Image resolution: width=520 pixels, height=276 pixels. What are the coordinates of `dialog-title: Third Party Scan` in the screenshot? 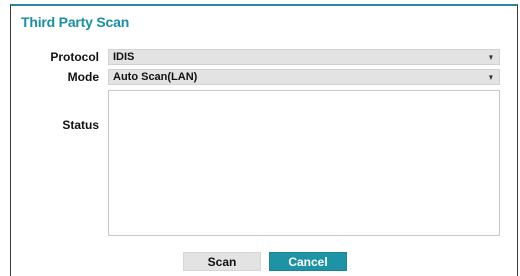 It's located at (75, 22).